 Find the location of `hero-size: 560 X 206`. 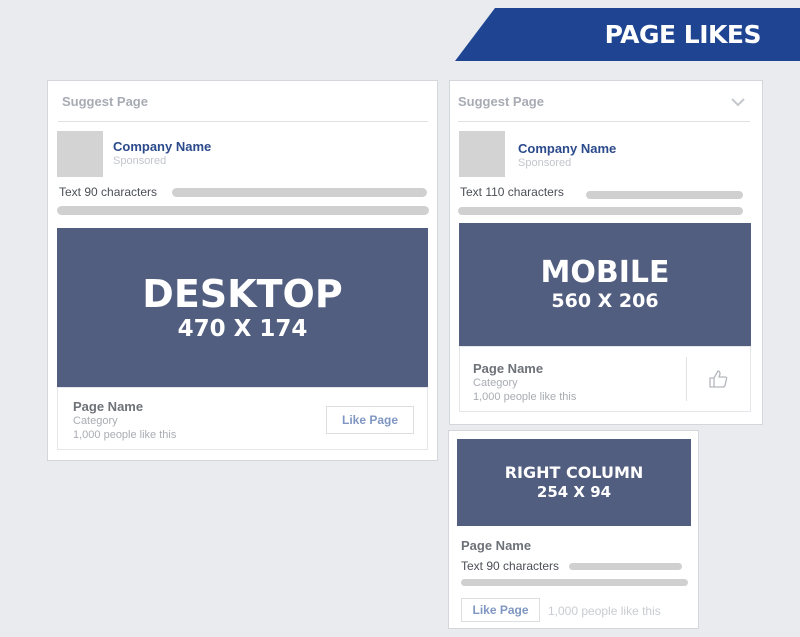

hero-size: 560 X 206 is located at coordinates (605, 301).